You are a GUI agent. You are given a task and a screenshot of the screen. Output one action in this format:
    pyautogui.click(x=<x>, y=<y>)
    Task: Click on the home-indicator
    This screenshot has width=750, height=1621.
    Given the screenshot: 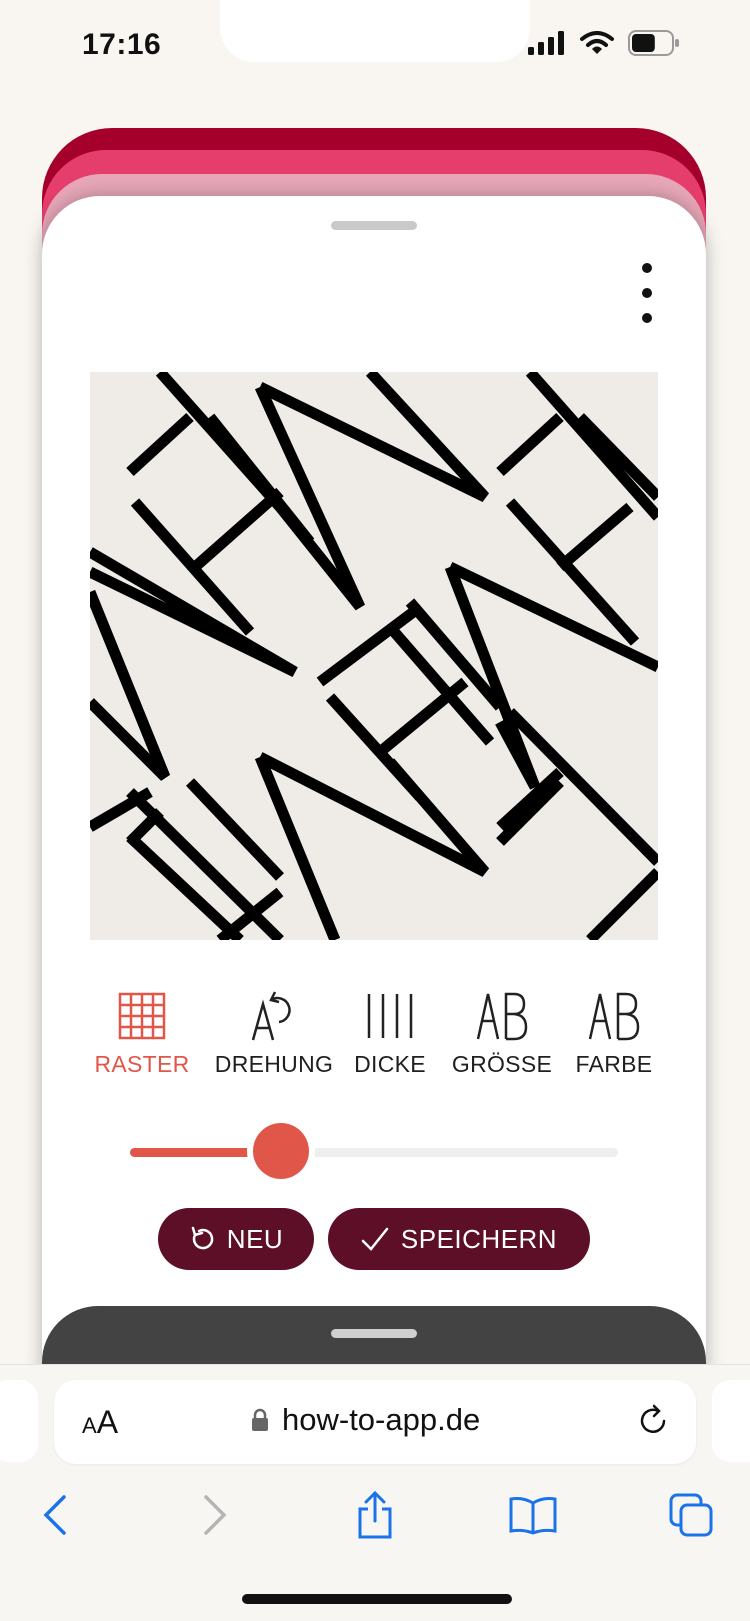 What is the action you would take?
    pyautogui.click(x=377, y=1599)
    